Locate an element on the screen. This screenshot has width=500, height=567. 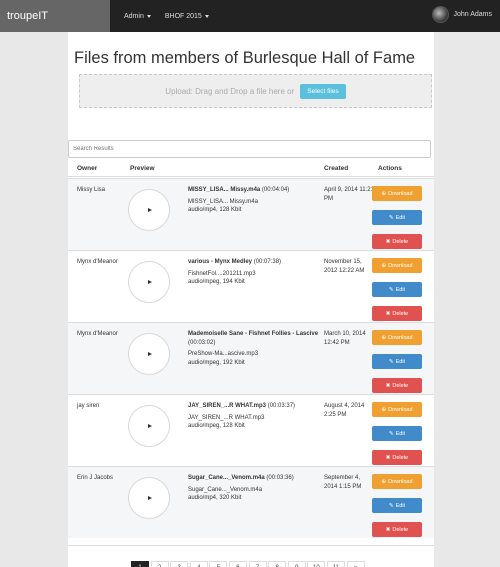
page-button: 10 is located at coordinates (316, 564).